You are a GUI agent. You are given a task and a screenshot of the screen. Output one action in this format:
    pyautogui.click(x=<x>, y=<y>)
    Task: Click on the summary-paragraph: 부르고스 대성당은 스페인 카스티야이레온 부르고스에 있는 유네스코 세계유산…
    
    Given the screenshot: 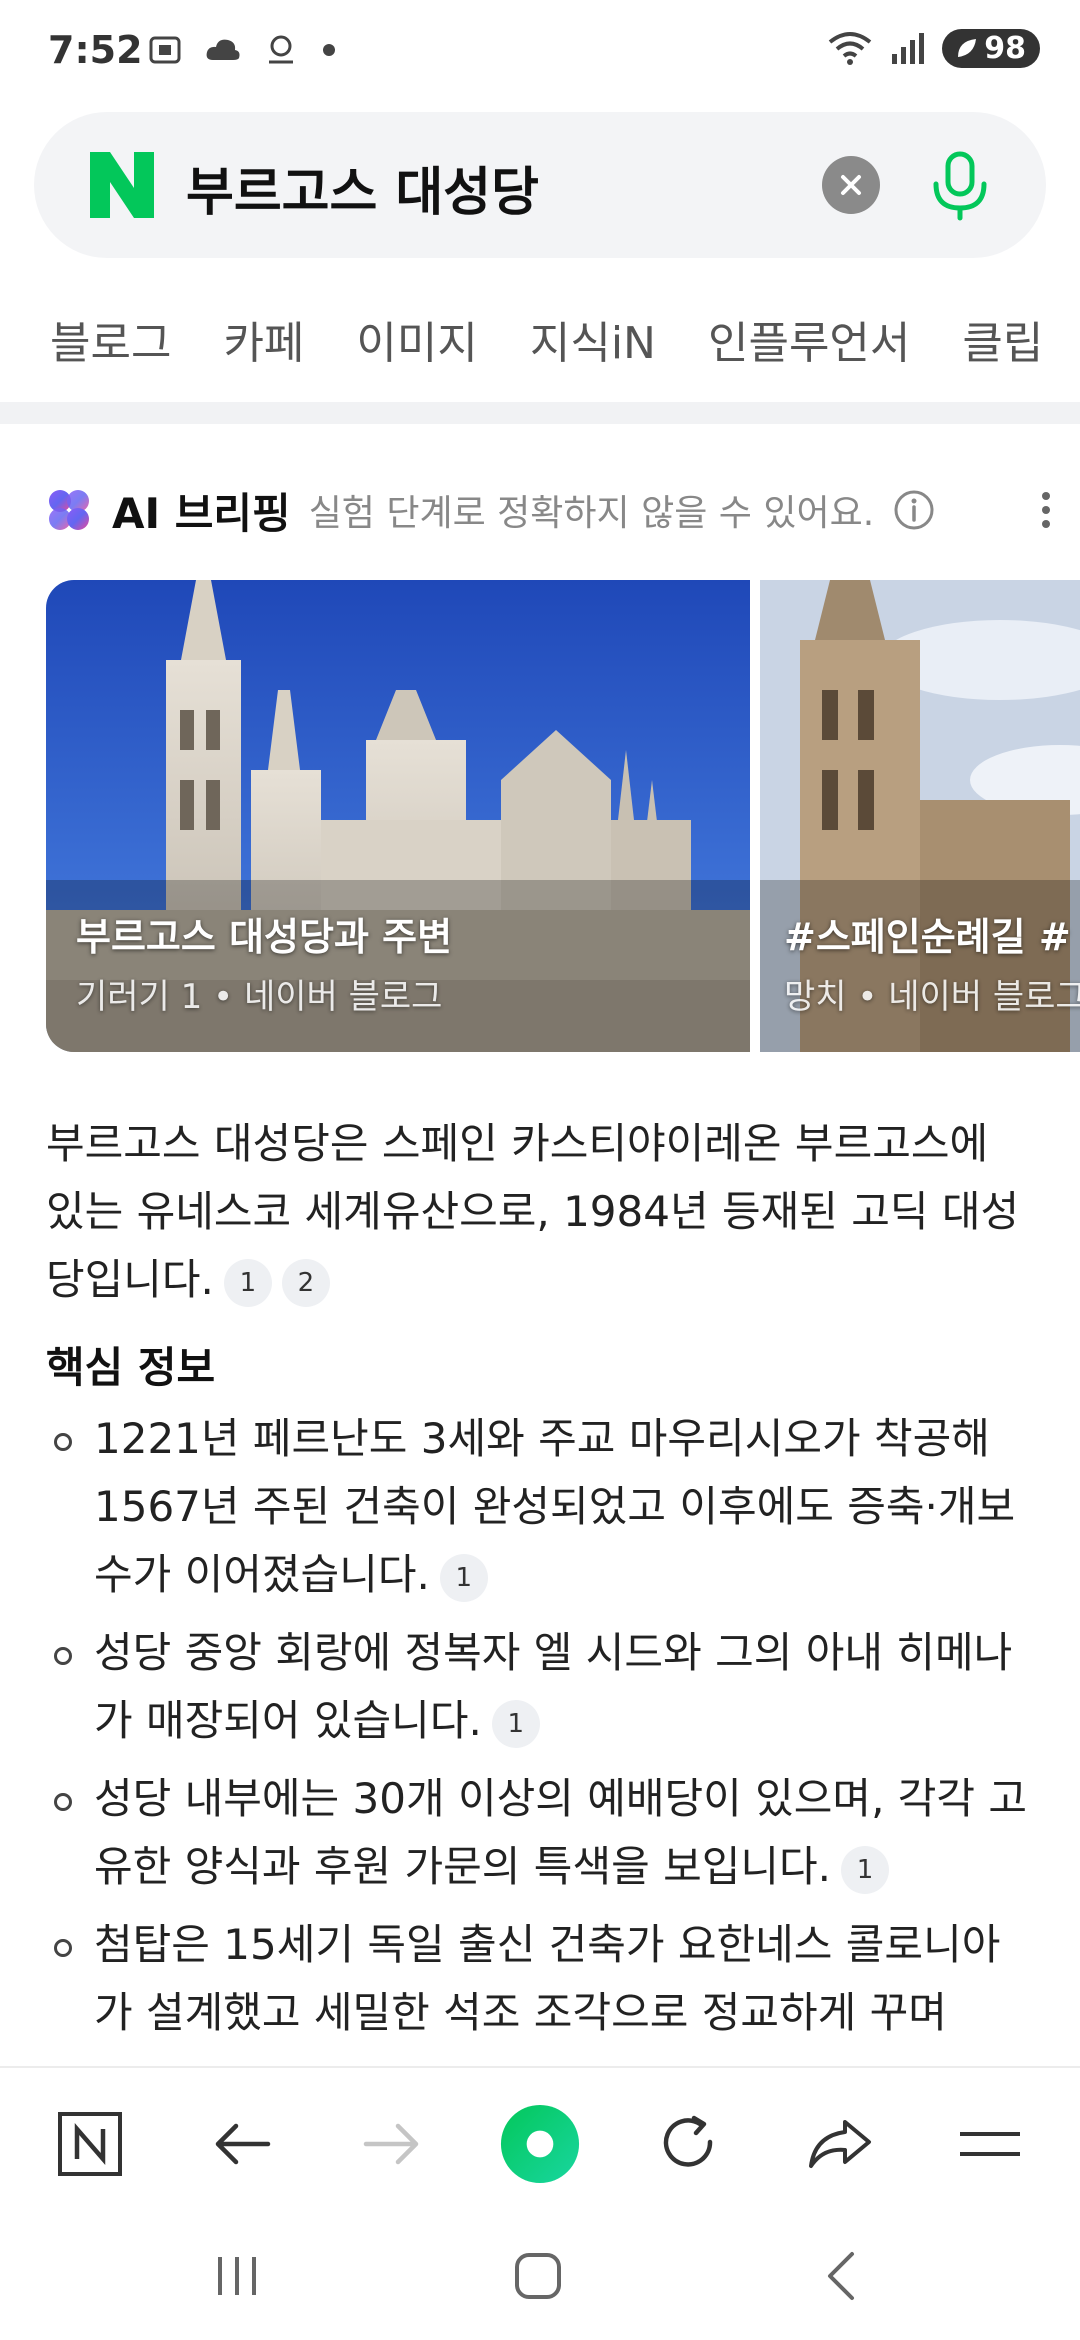 What is the action you would take?
    pyautogui.click(x=541, y=1212)
    